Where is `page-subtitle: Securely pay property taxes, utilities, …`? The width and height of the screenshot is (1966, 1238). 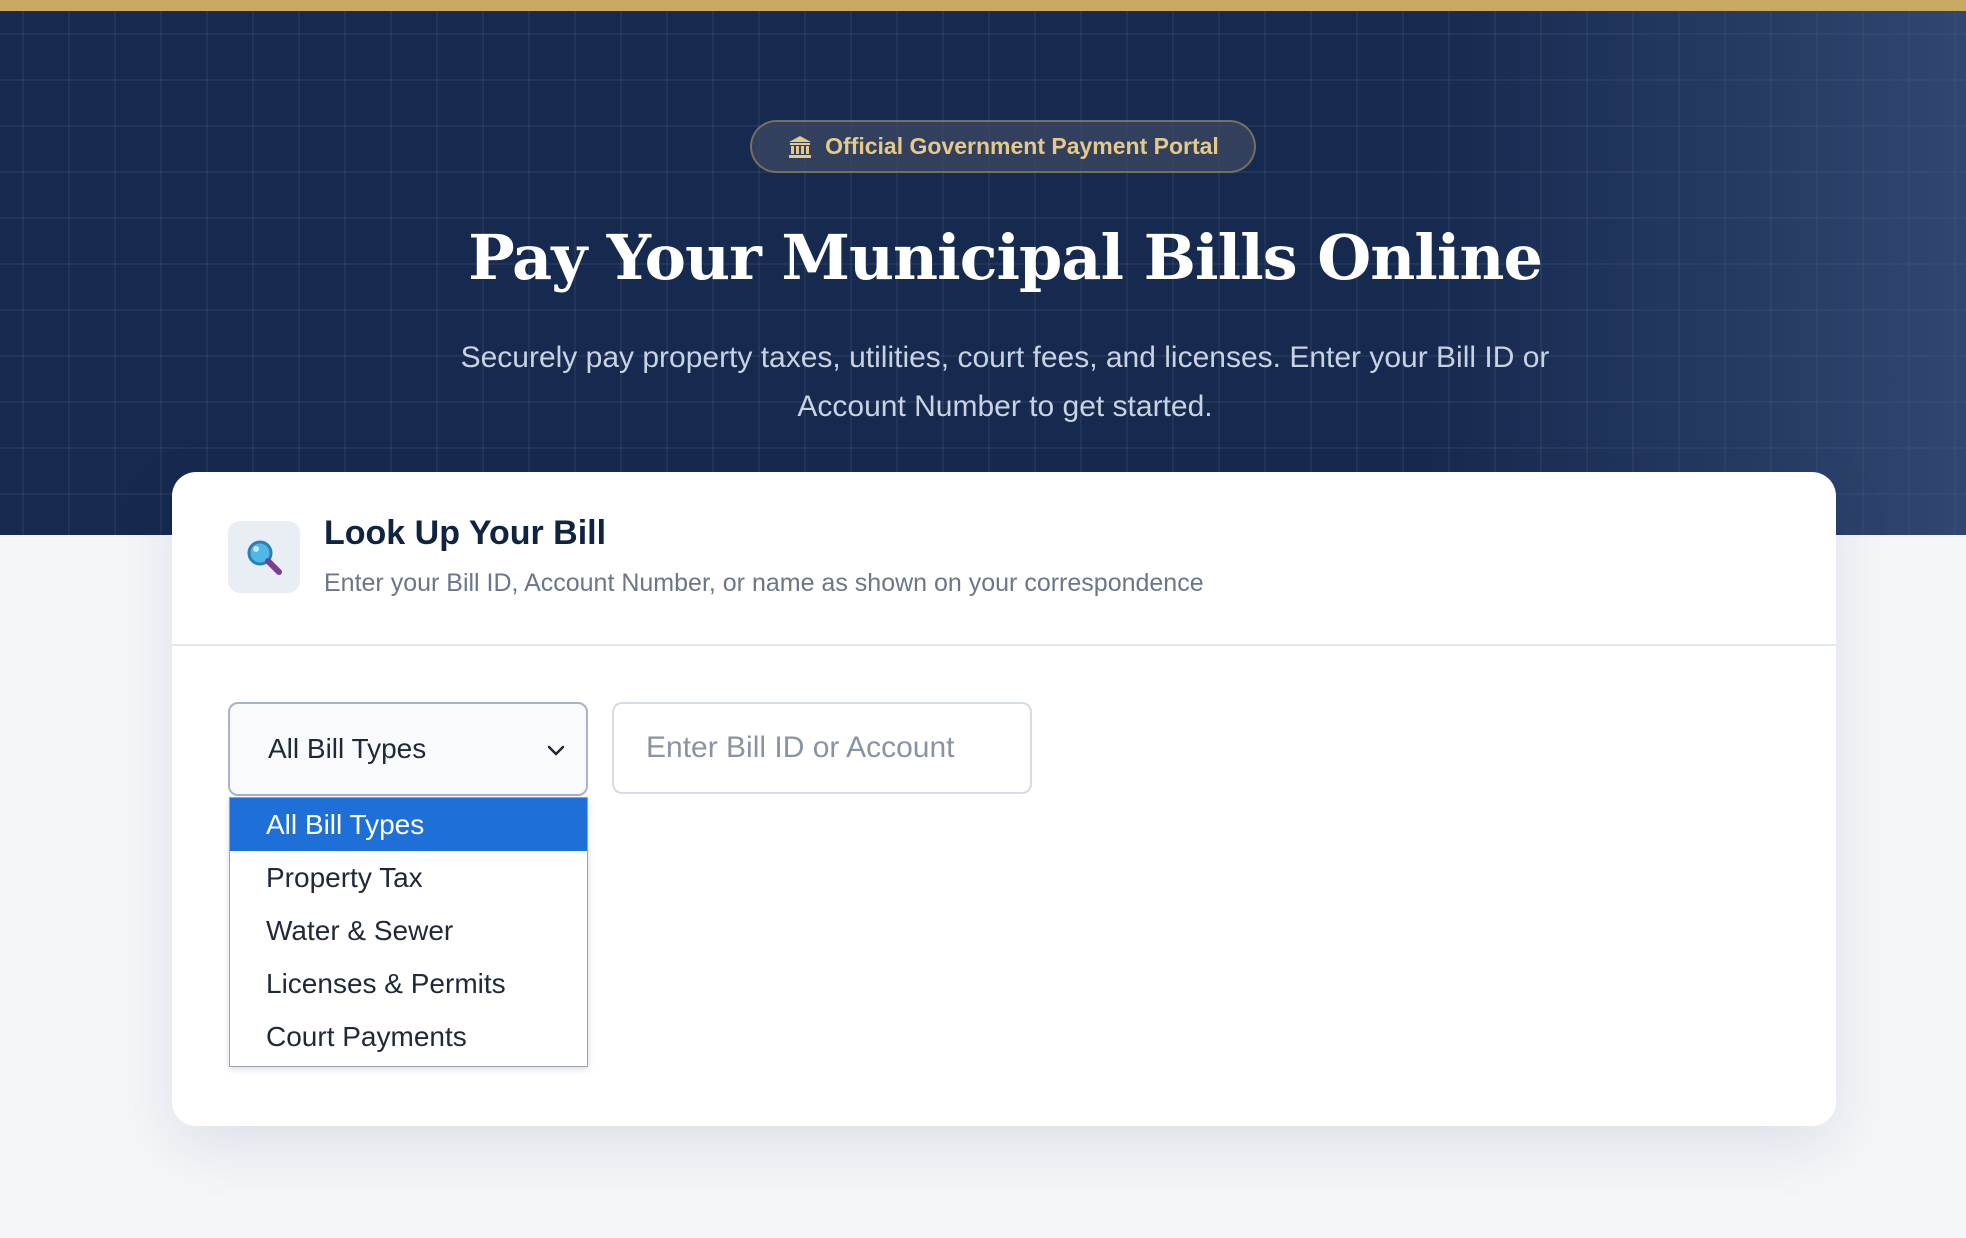
page-subtitle: Securely pay property taxes, utilities, … is located at coordinates (1005, 382).